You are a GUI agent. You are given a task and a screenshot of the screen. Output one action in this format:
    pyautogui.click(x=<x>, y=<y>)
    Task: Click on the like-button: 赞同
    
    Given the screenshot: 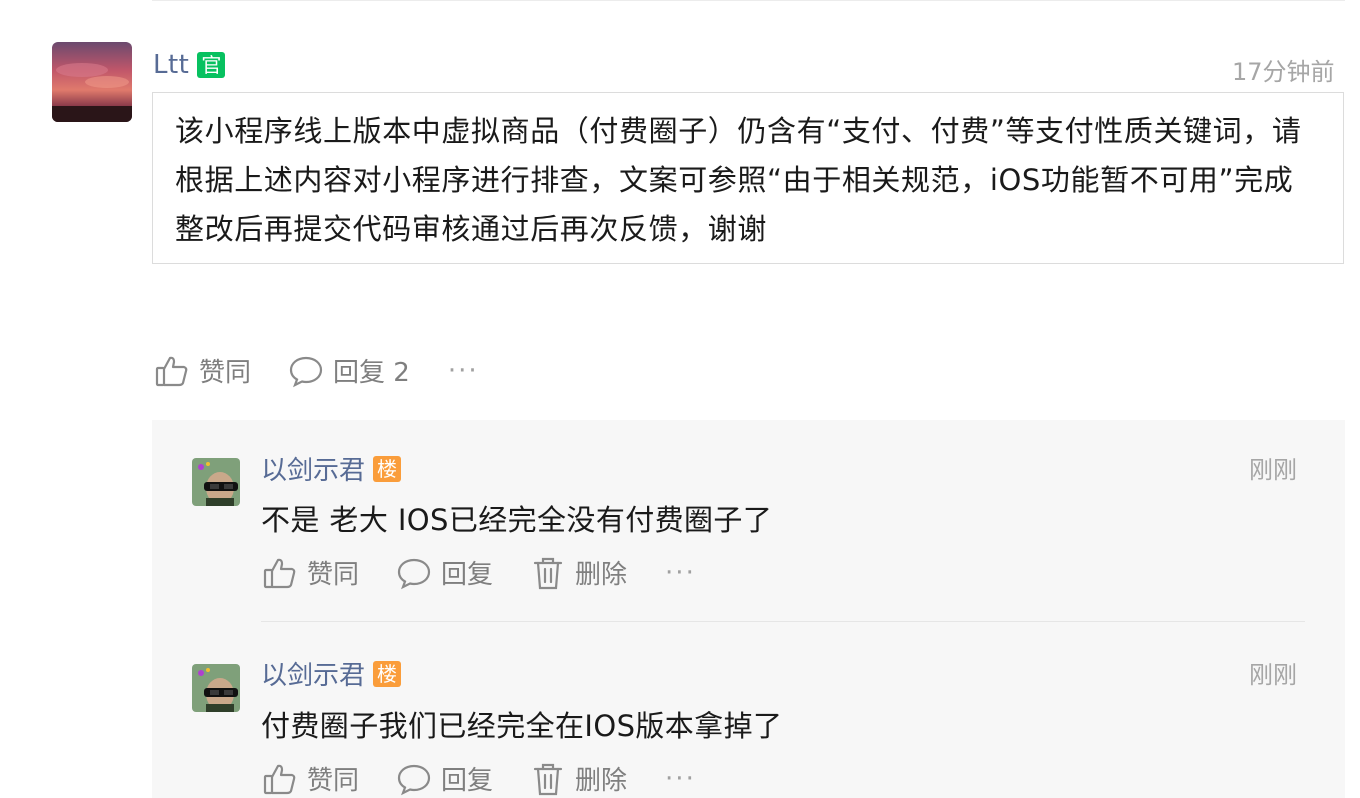 What is the action you would take?
    pyautogui.click(x=203, y=370)
    